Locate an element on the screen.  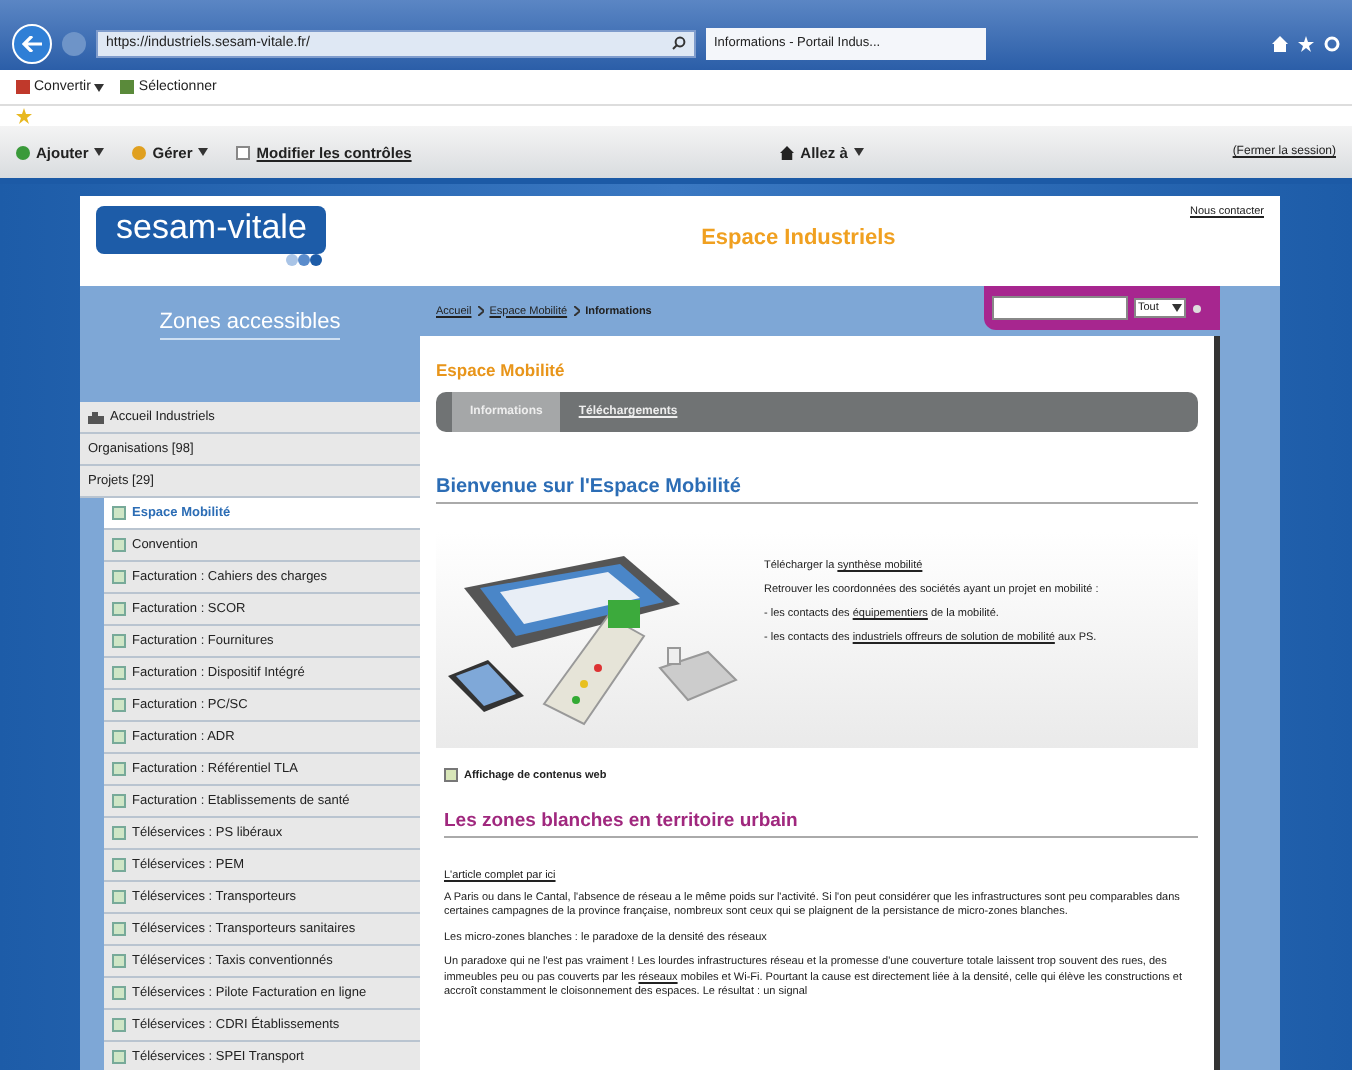
sidebar-title: Zones accessibles is located at coordinates (250, 325).